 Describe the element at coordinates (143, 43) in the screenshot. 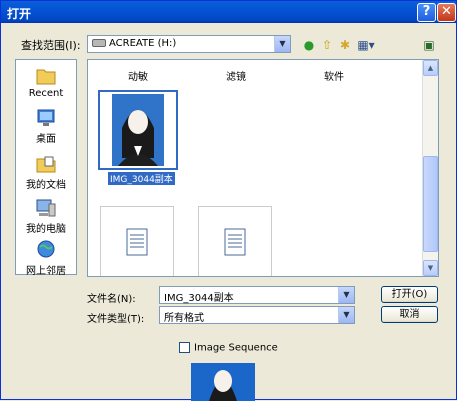

I see `look-in-value: ACREATE (H:)` at that location.